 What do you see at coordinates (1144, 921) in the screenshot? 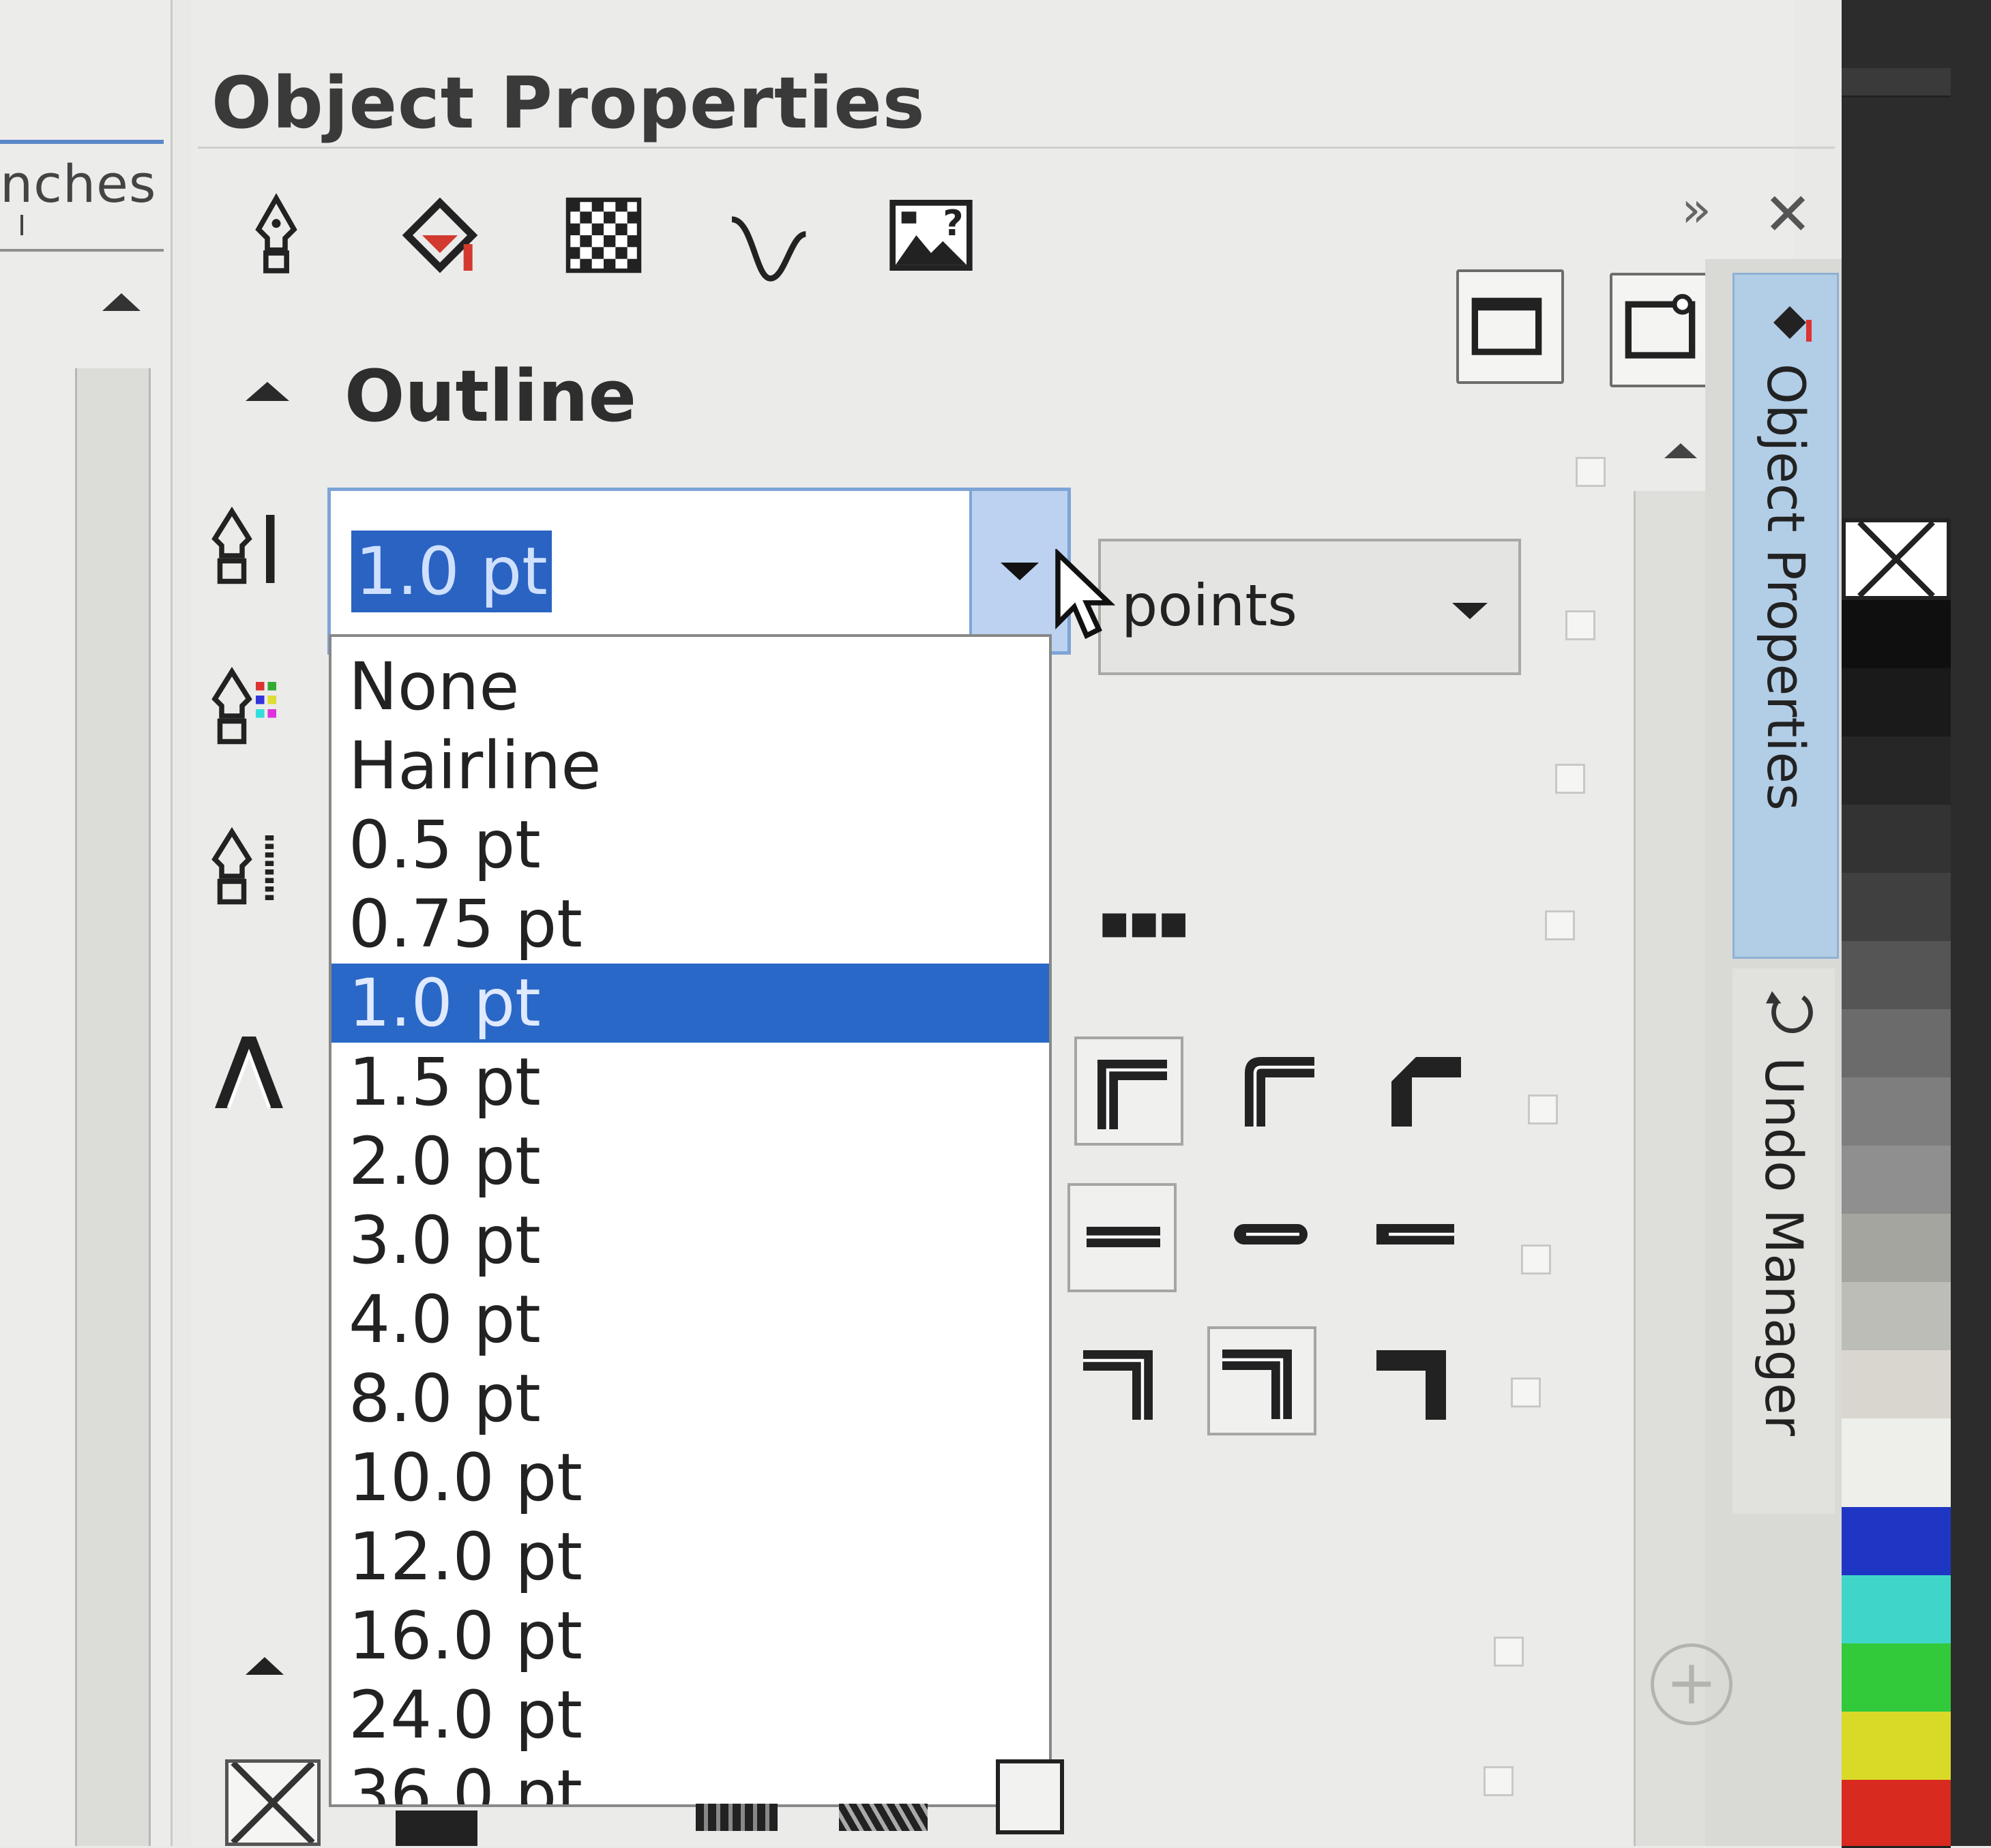
I see `line-style-button: ▪▪▪` at bounding box center [1144, 921].